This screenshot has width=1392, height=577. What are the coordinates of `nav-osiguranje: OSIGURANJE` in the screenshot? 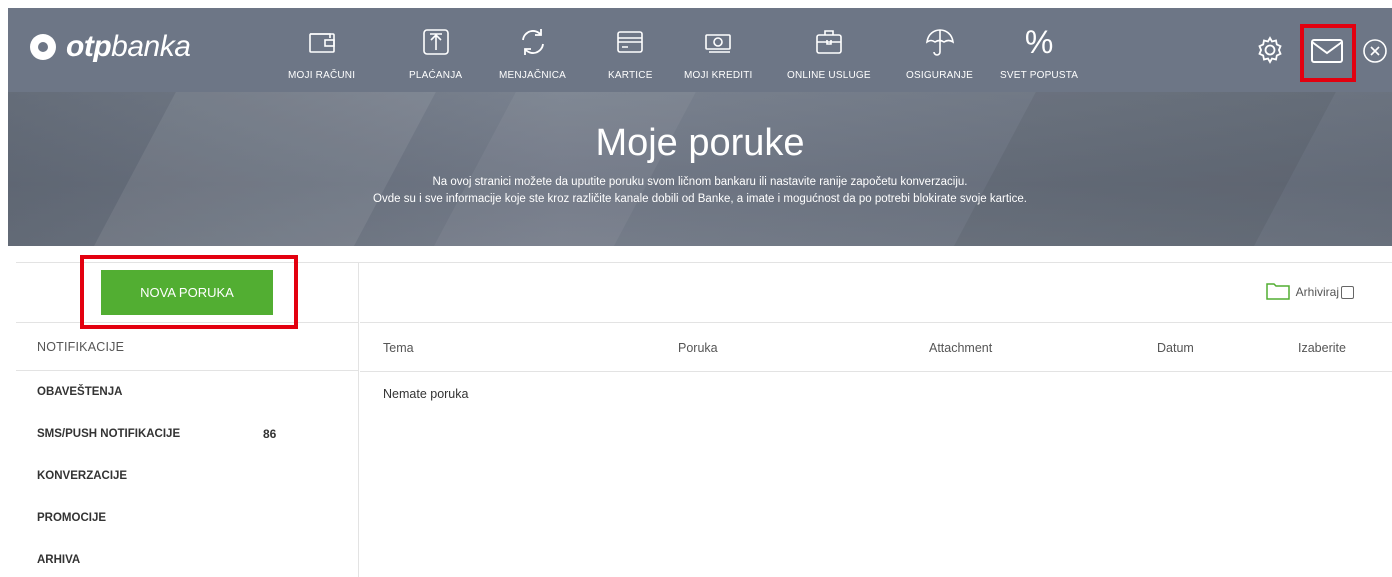 It's located at (939, 53).